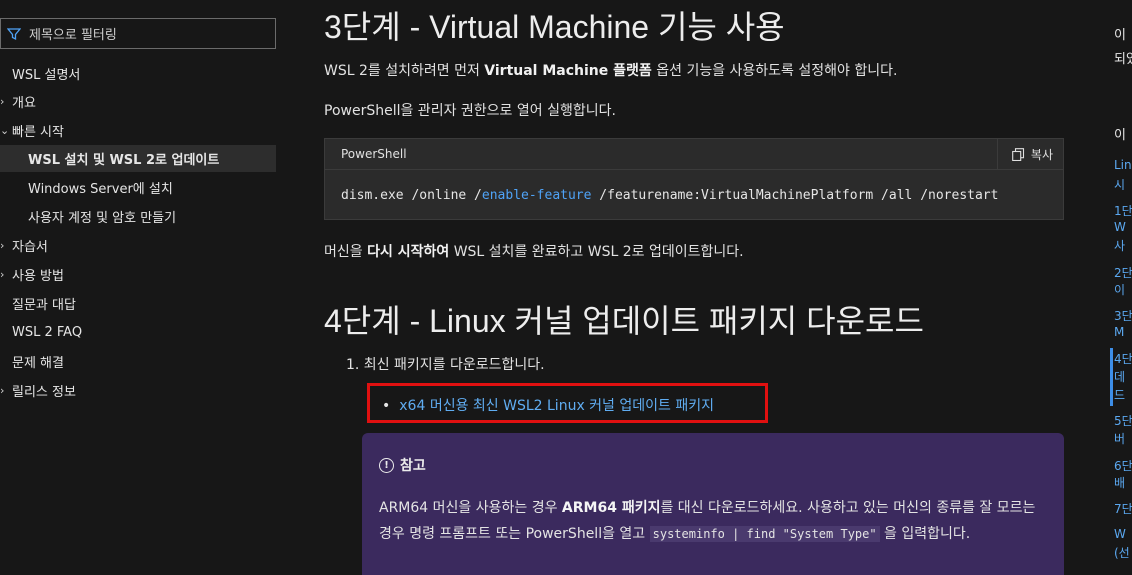  I want to click on sidebar-item-label: 문제 해결, so click(38, 363).